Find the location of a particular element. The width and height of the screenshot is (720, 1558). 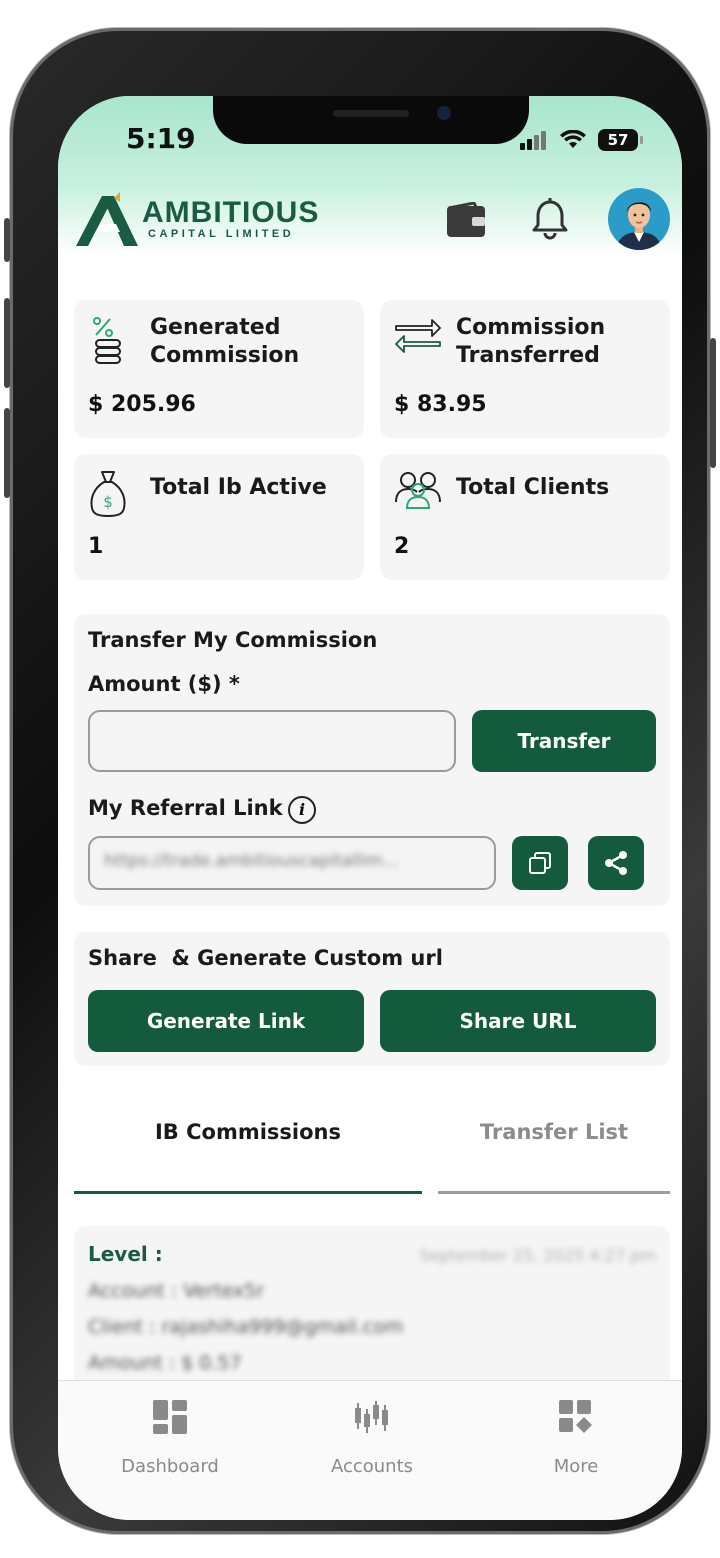

money-bag-icon: $ is located at coordinates (108, 494).